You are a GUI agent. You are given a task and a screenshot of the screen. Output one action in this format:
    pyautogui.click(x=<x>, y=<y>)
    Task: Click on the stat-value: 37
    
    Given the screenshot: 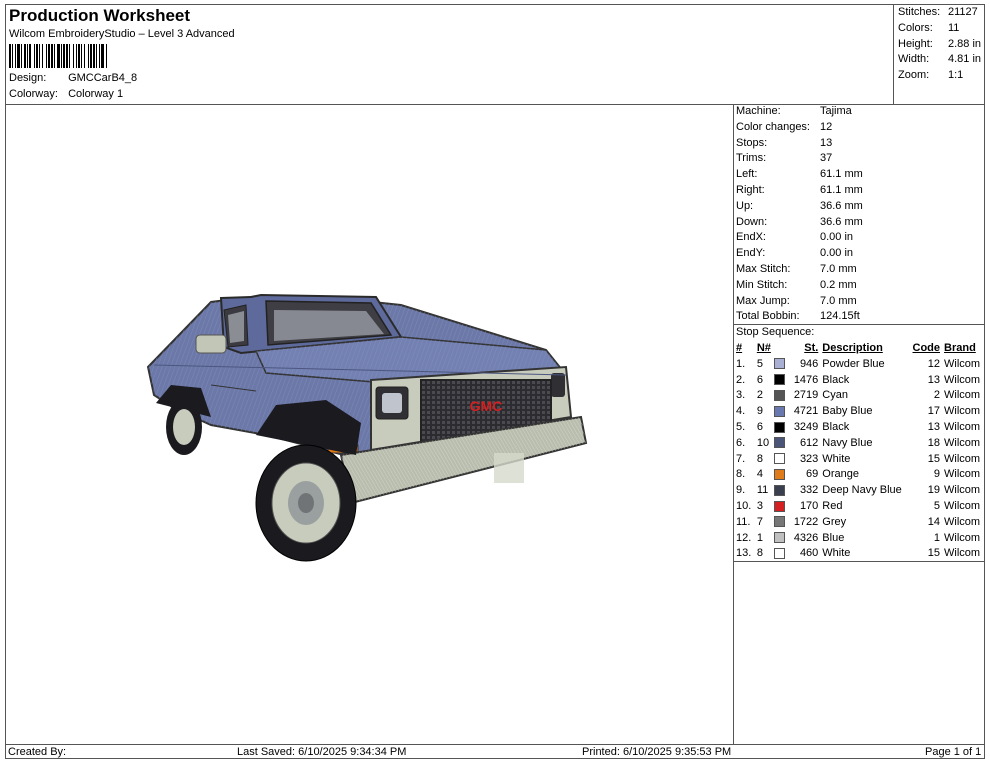 What is the action you would take?
    pyautogui.click(x=826, y=158)
    